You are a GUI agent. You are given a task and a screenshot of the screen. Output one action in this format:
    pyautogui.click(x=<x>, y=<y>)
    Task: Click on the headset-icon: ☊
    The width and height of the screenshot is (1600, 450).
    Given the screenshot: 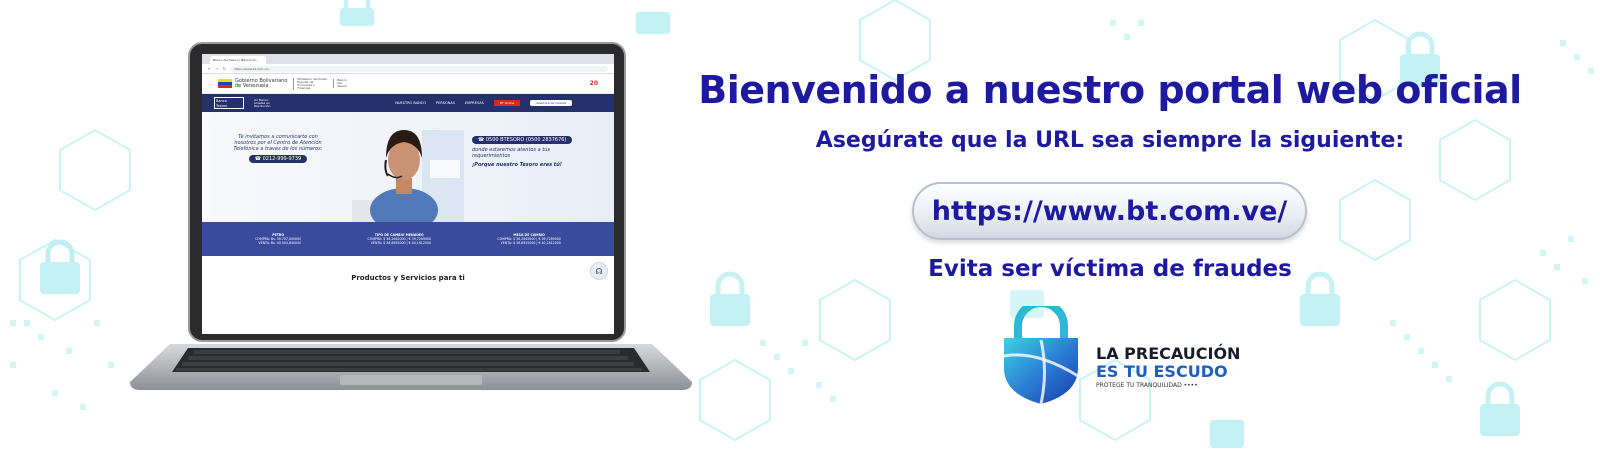 What is the action you would take?
    pyautogui.click(x=599, y=271)
    